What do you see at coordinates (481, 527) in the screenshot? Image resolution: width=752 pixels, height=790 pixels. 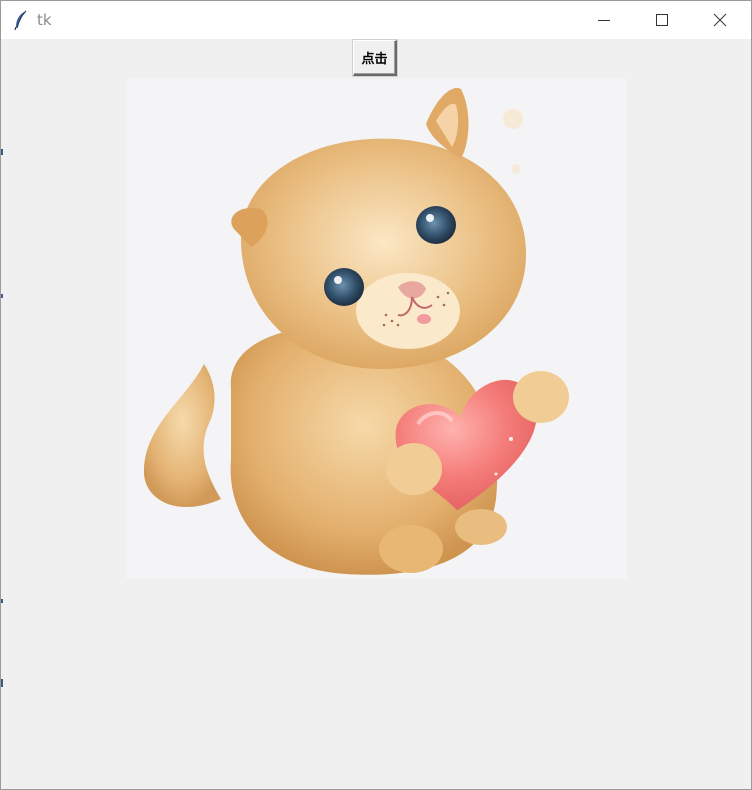 I see `kitten-front-paw` at bounding box center [481, 527].